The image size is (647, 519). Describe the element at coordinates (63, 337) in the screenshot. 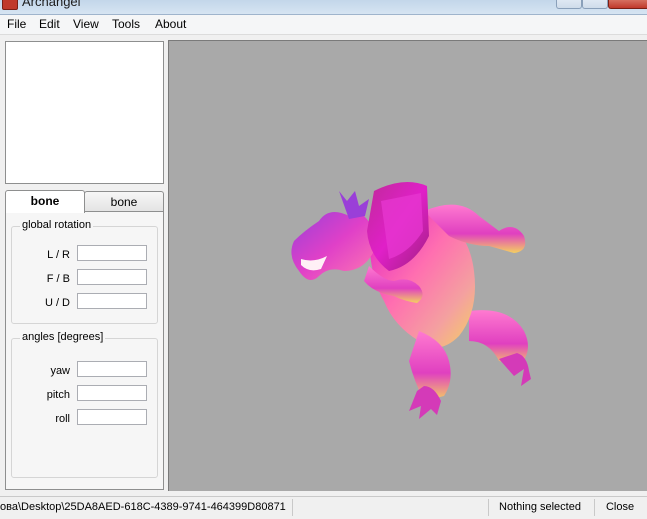

I see `angles-title: angles [degrees]` at that location.